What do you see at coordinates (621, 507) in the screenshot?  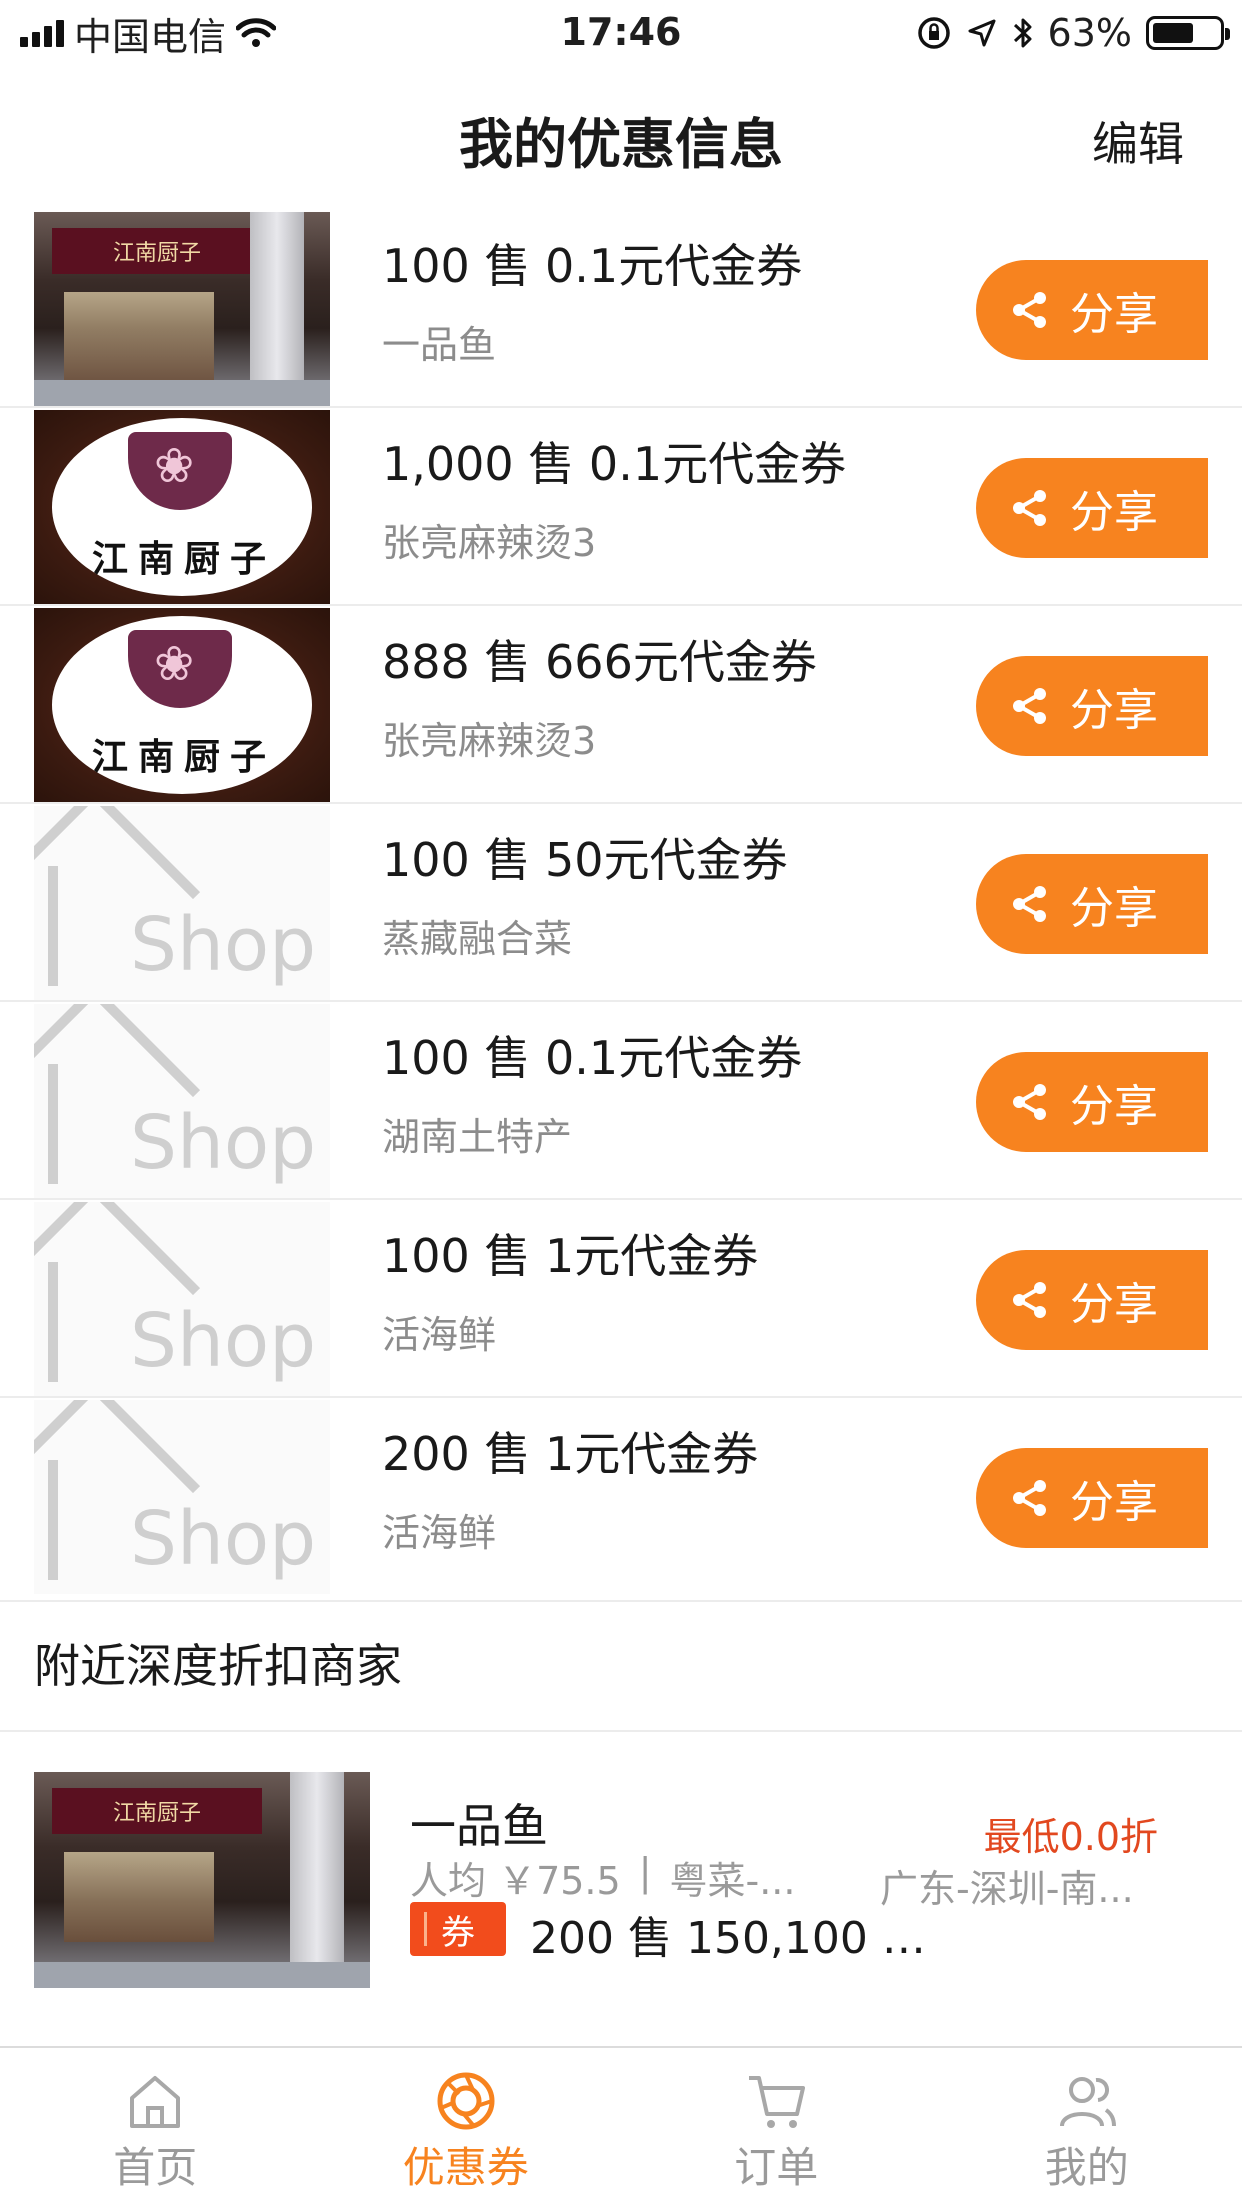 I see `coupon-row: 江南厨子 1,000 售 0.1元代金券张亮麻辣烫3 分享` at bounding box center [621, 507].